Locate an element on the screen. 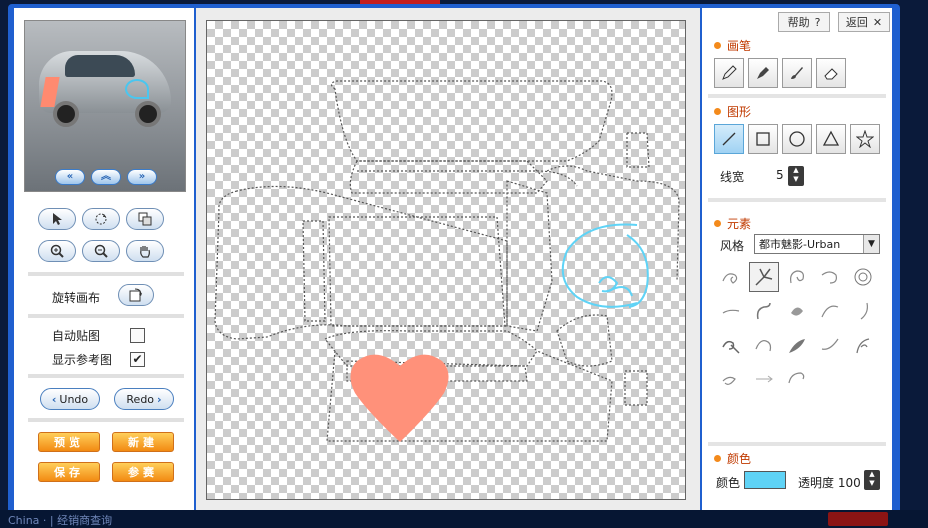  rectangle-shape-button is located at coordinates (763, 139).